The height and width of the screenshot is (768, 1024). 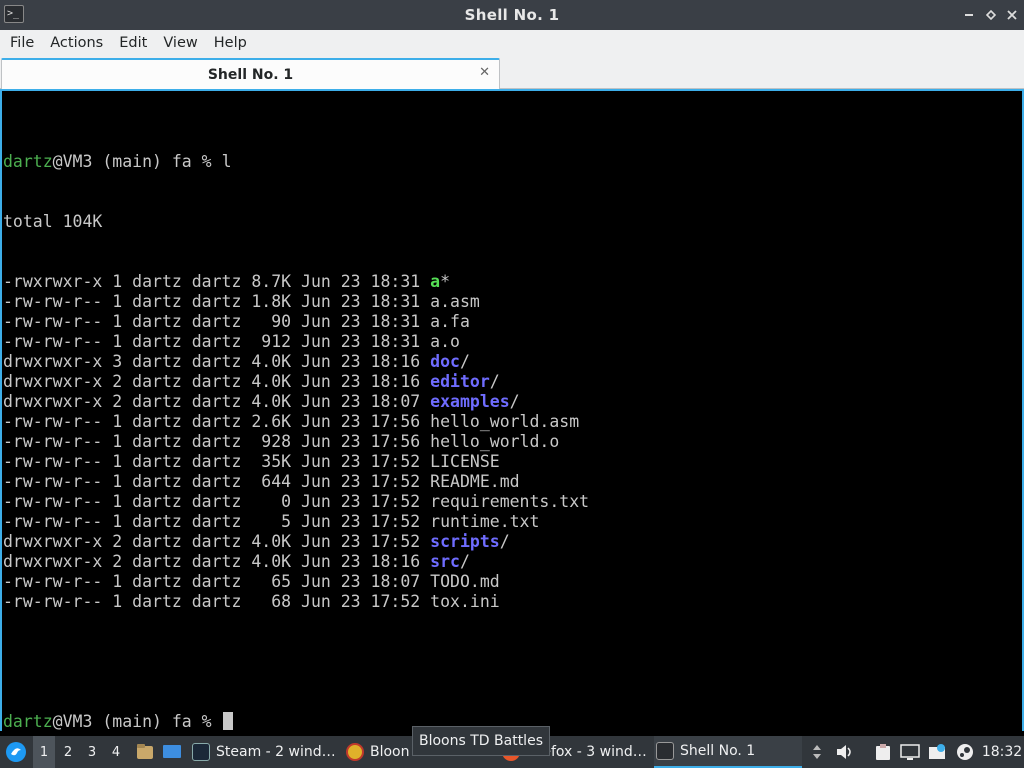 What do you see at coordinates (68, 752) in the screenshot?
I see `desktop-2: 2` at bounding box center [68, 752].